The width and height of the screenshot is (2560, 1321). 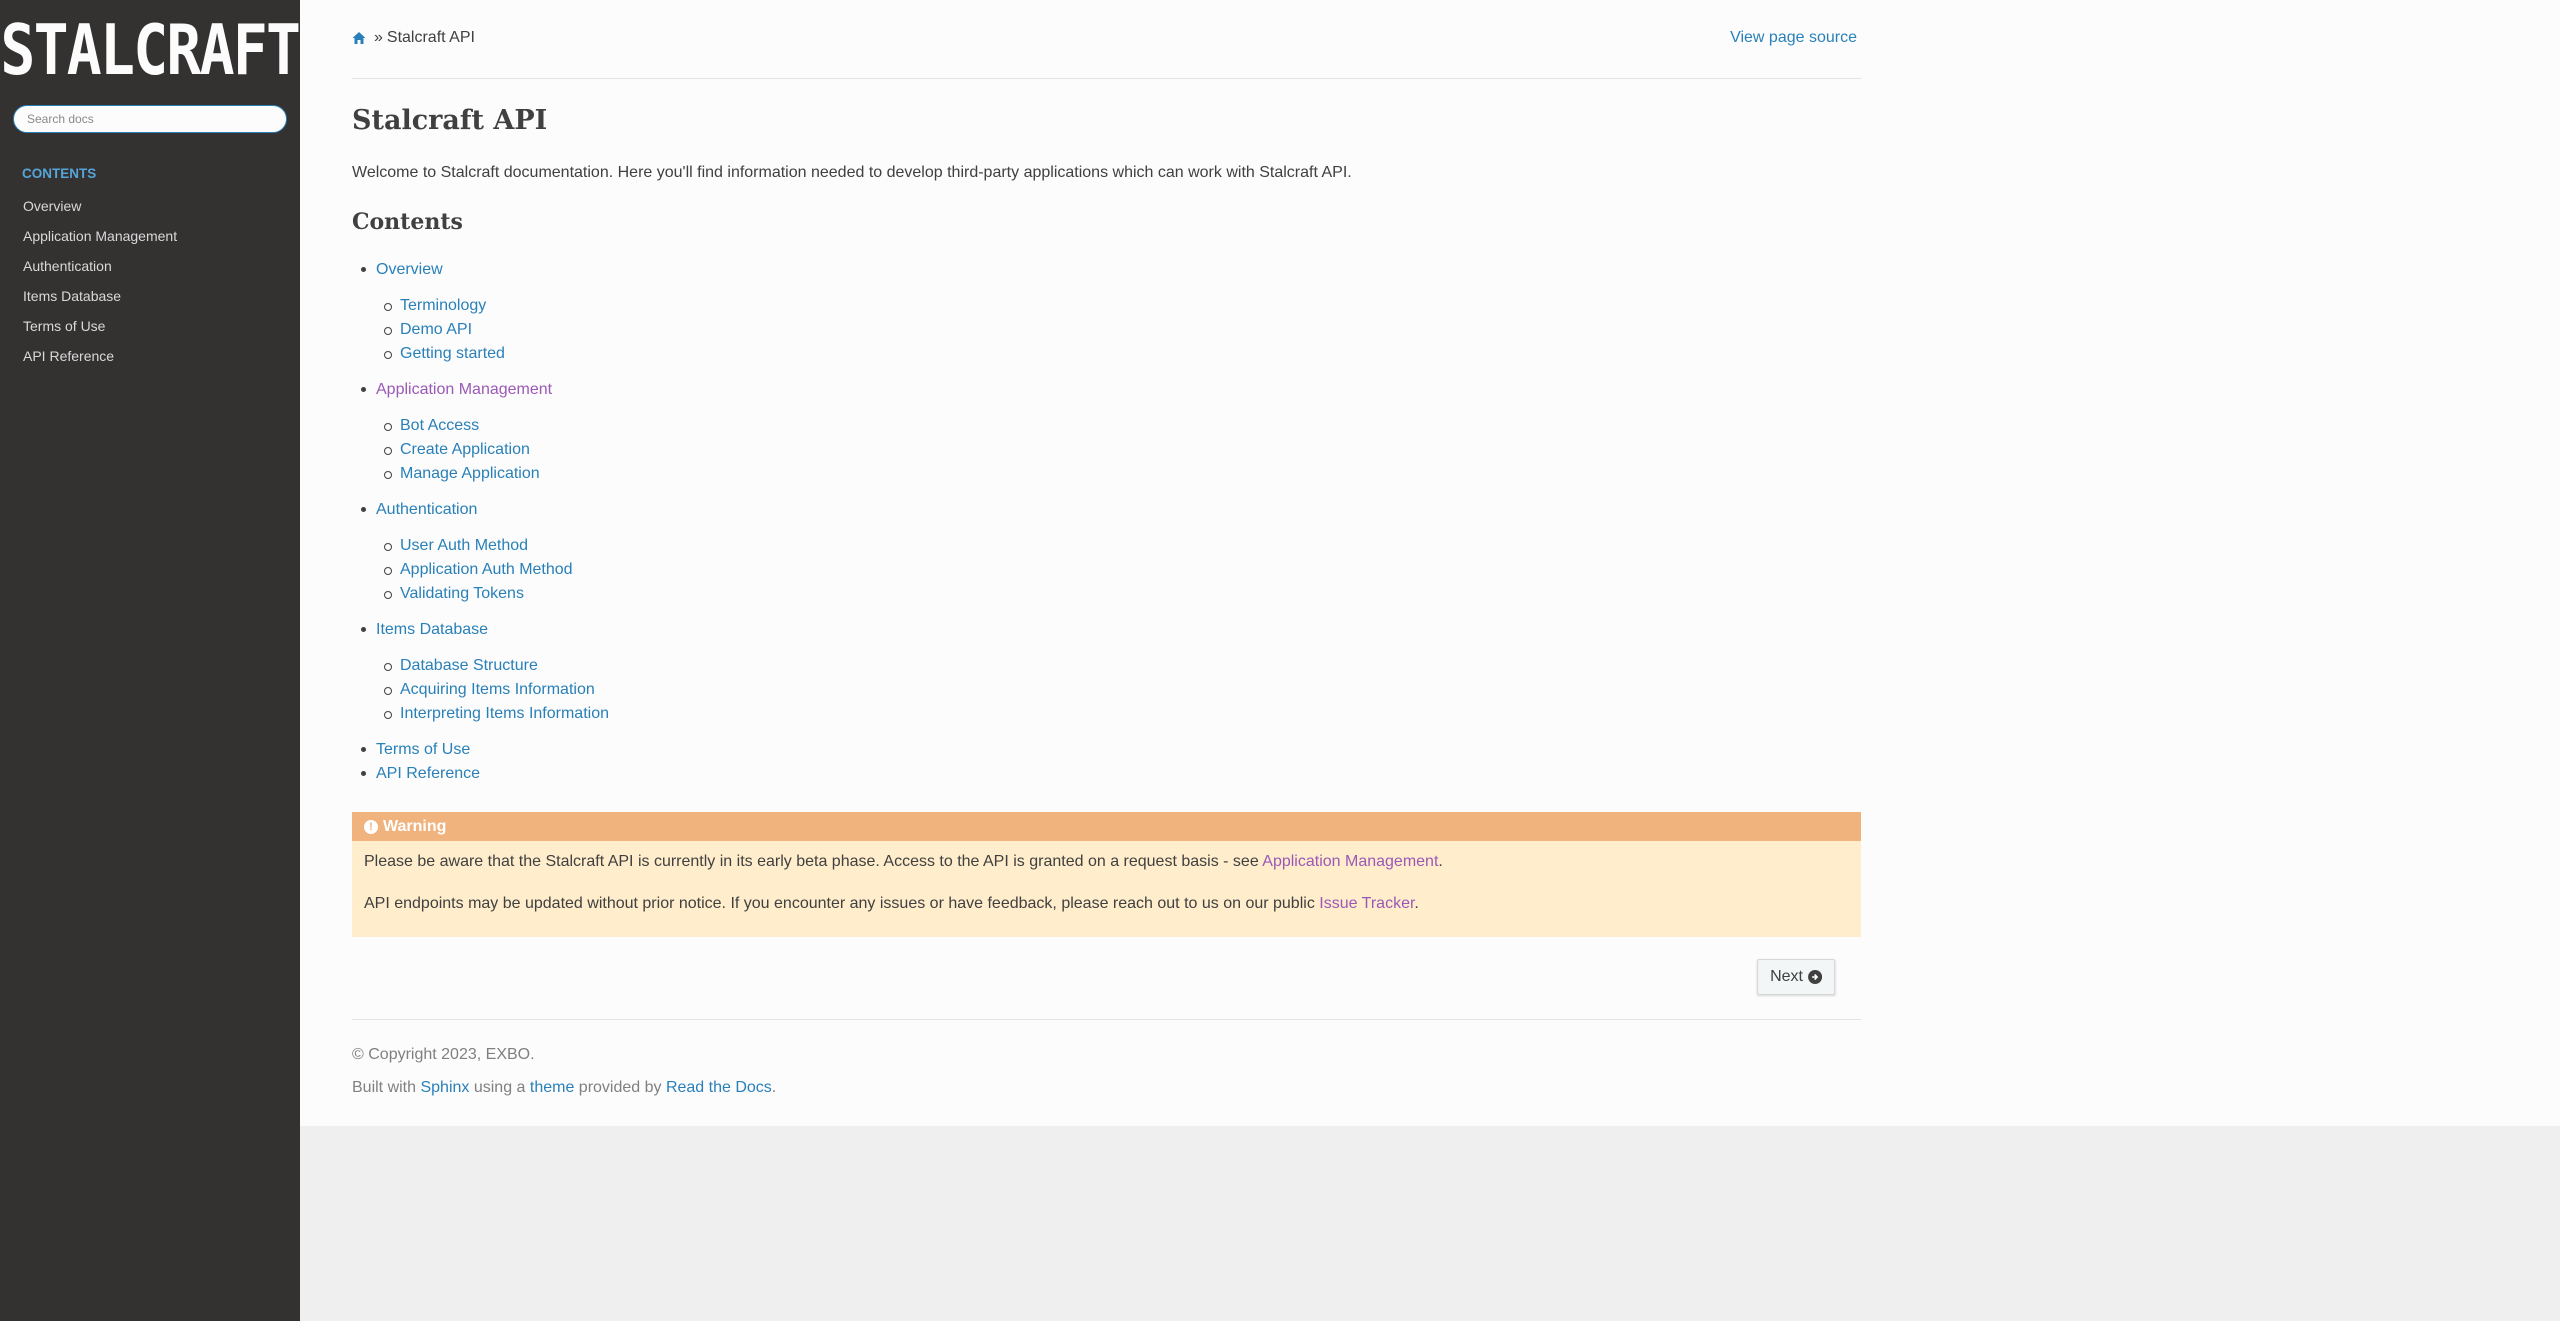 I want to click on toc-link-bot-access: Bot Access, so click(x=439, y=425).